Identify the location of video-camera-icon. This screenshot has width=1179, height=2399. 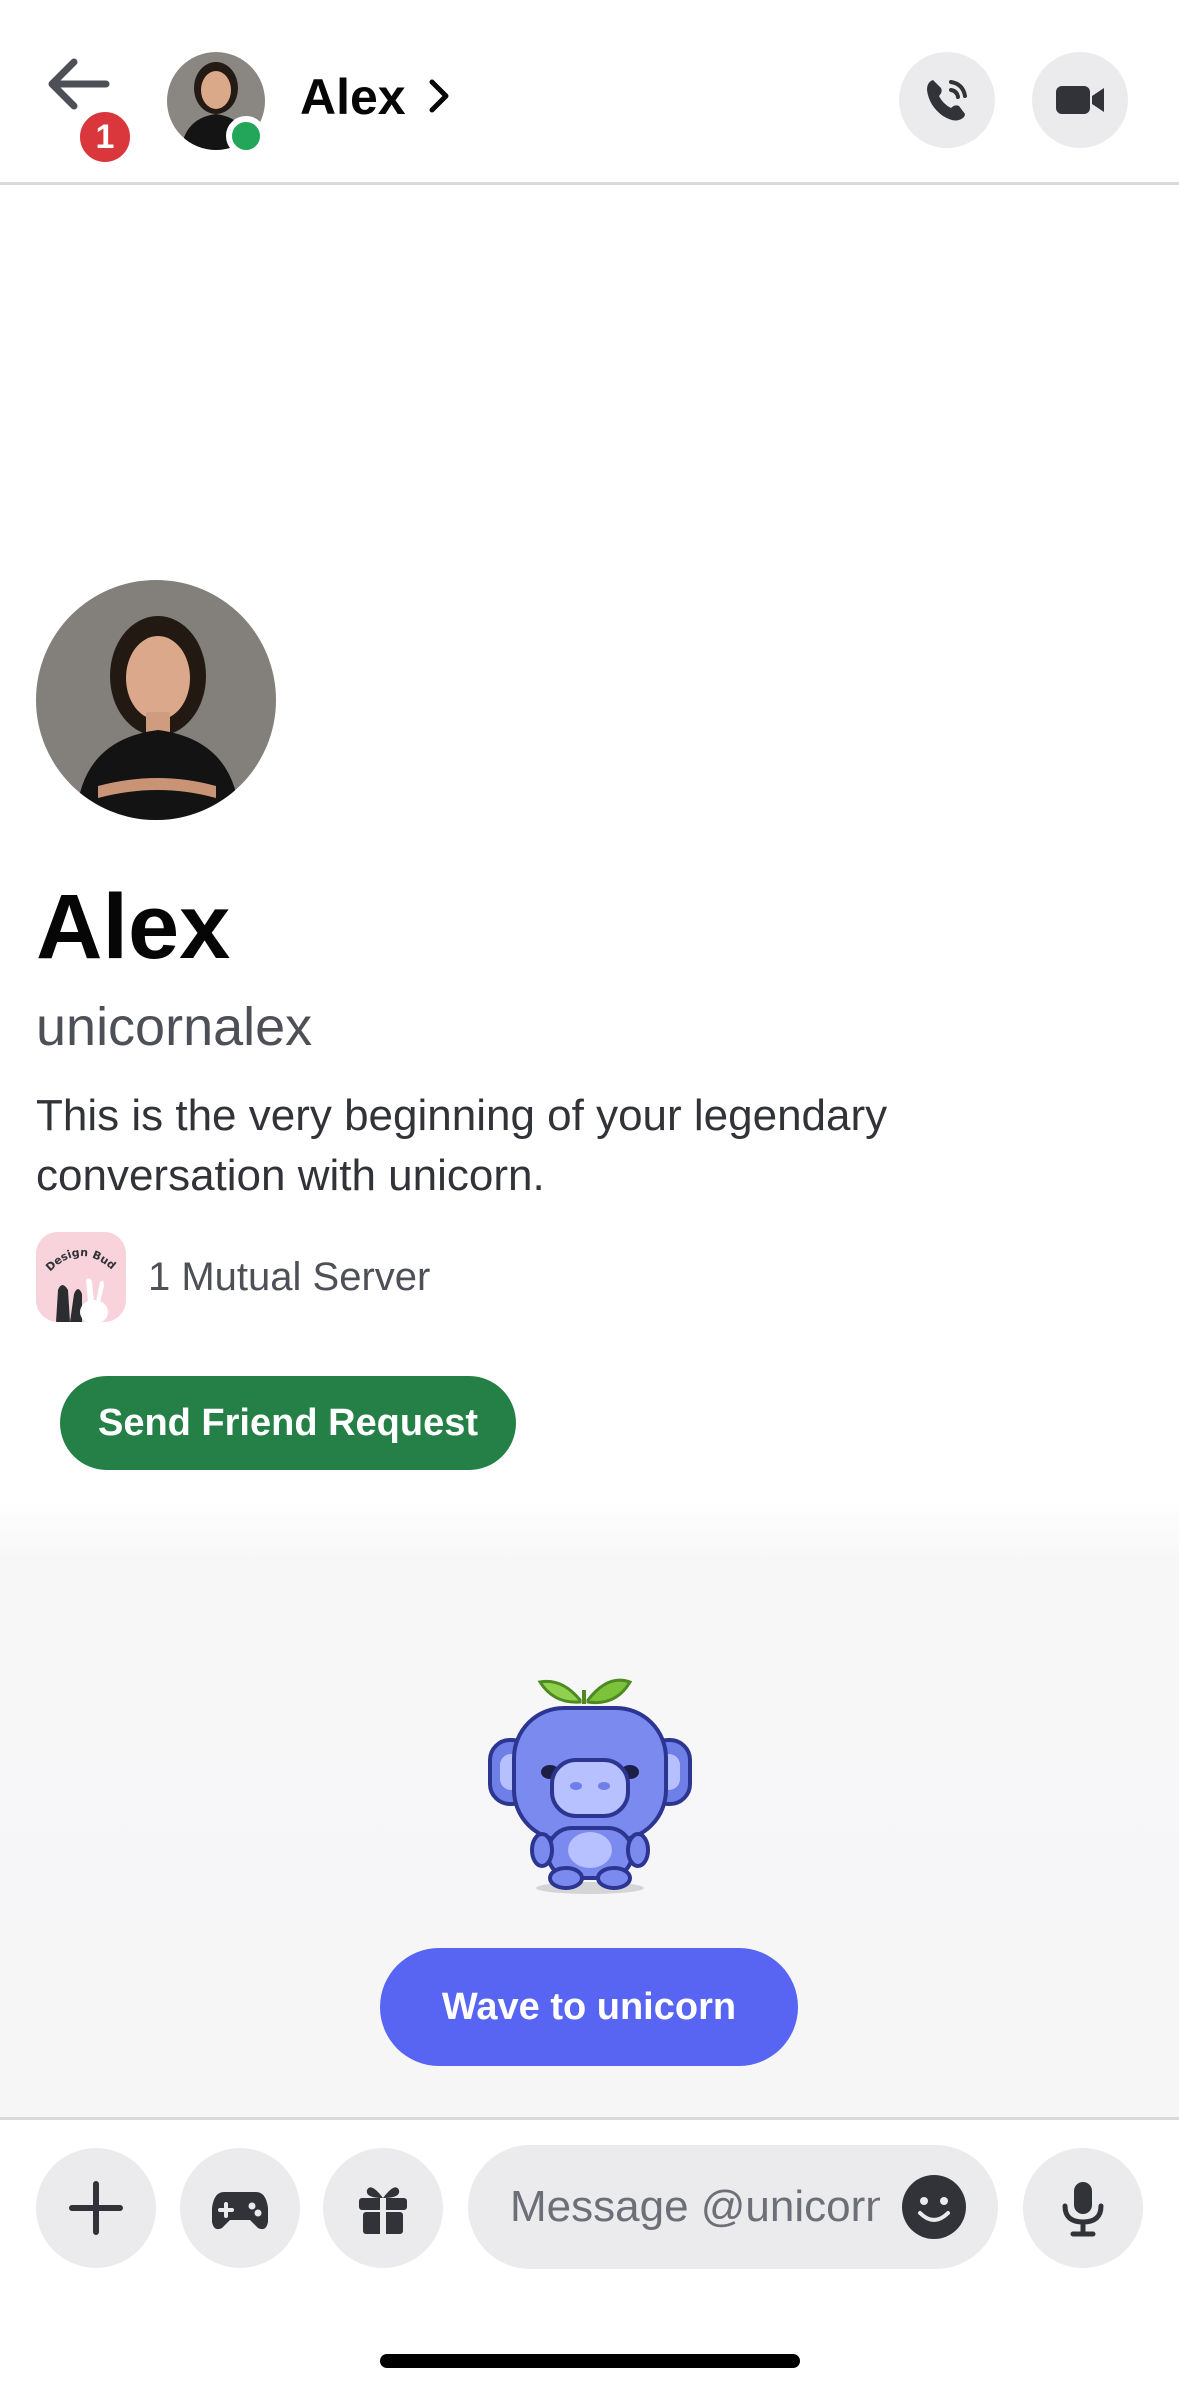
(1080, 100).